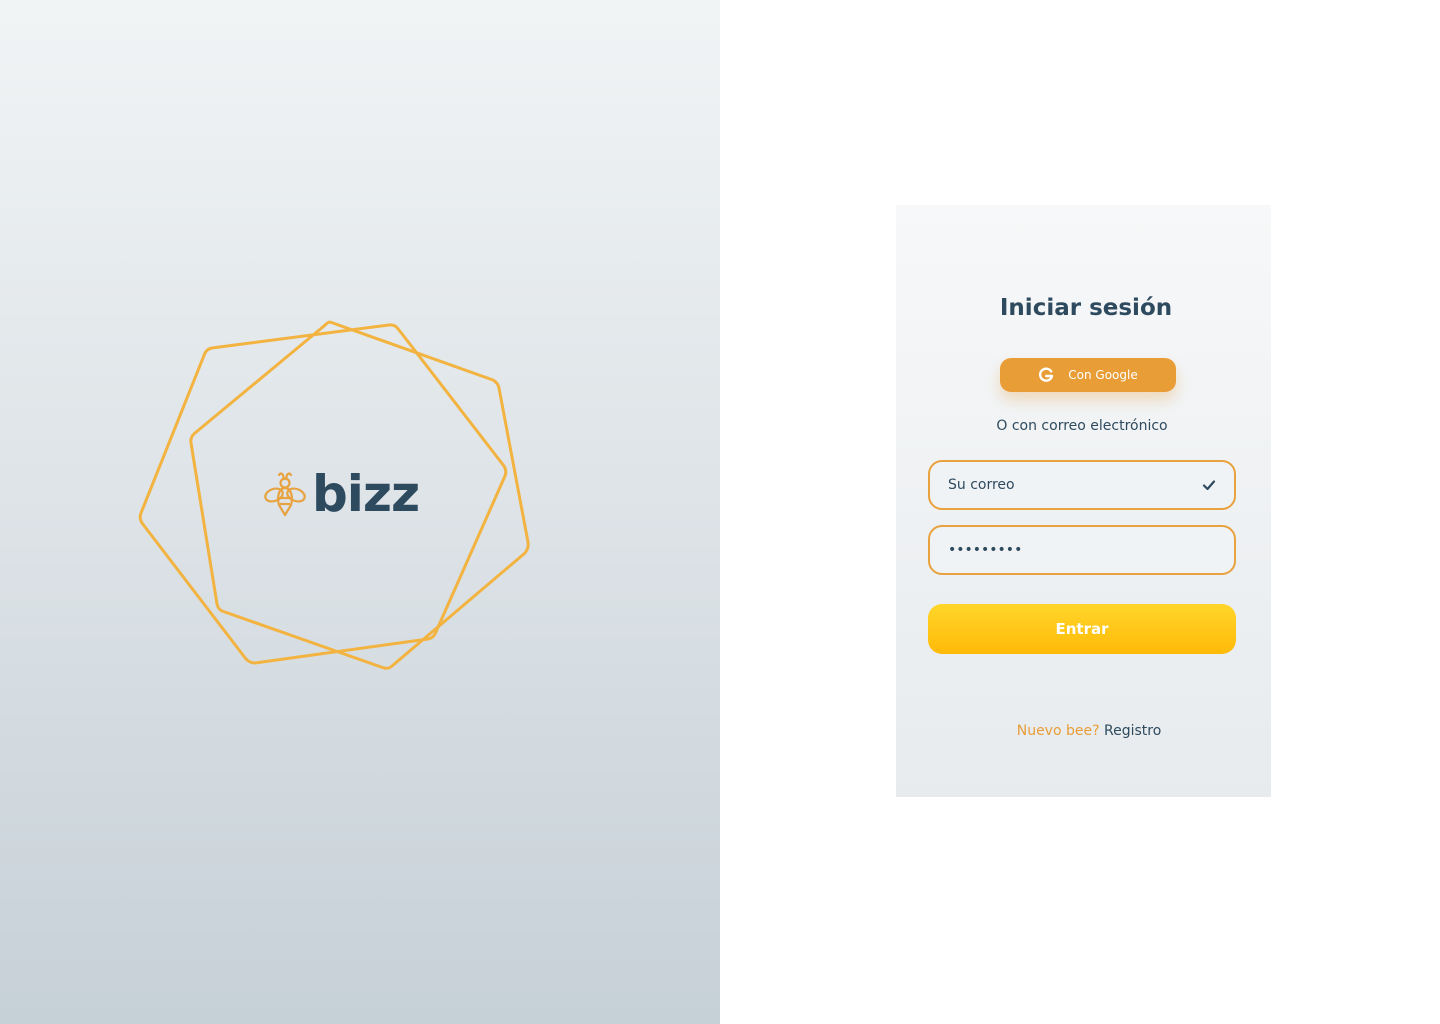  Describe the element at coordinates (1209, 485) in the screenshot. I see `check-icon` at that location.